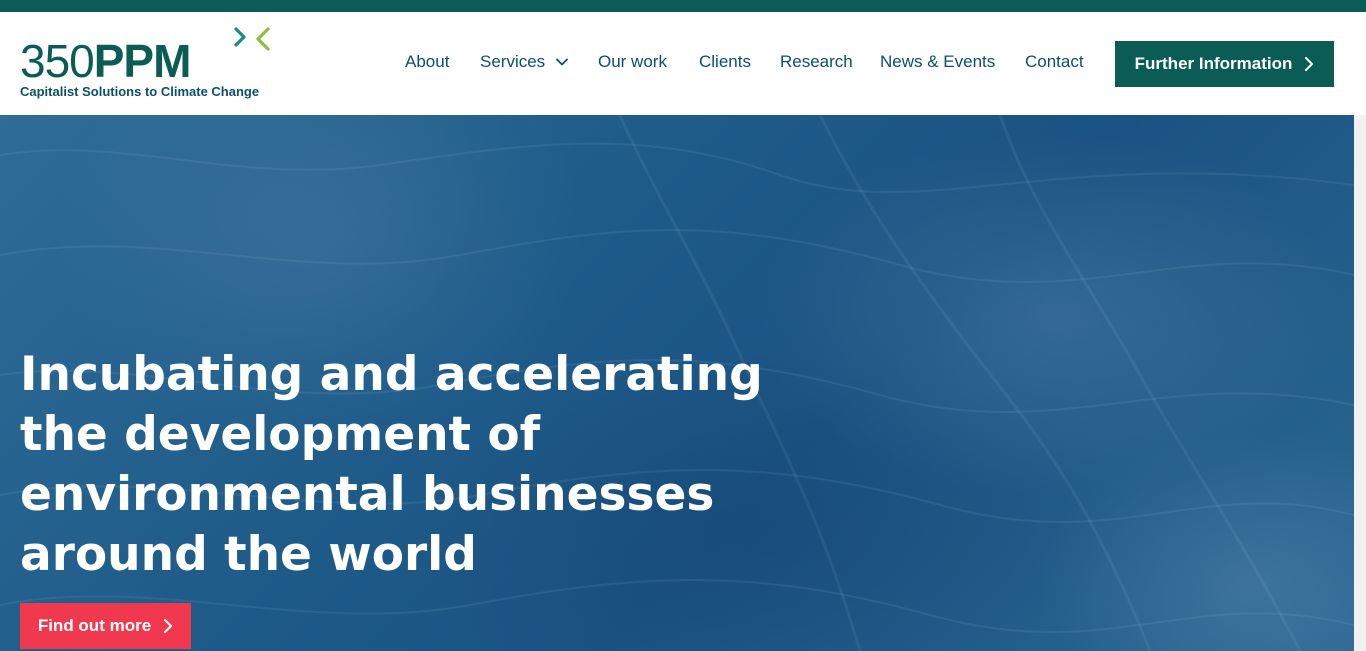 The width and height of the screenshot is (1366, 651). I want to click on nav-item-label: Contact, so click(1054, 61).